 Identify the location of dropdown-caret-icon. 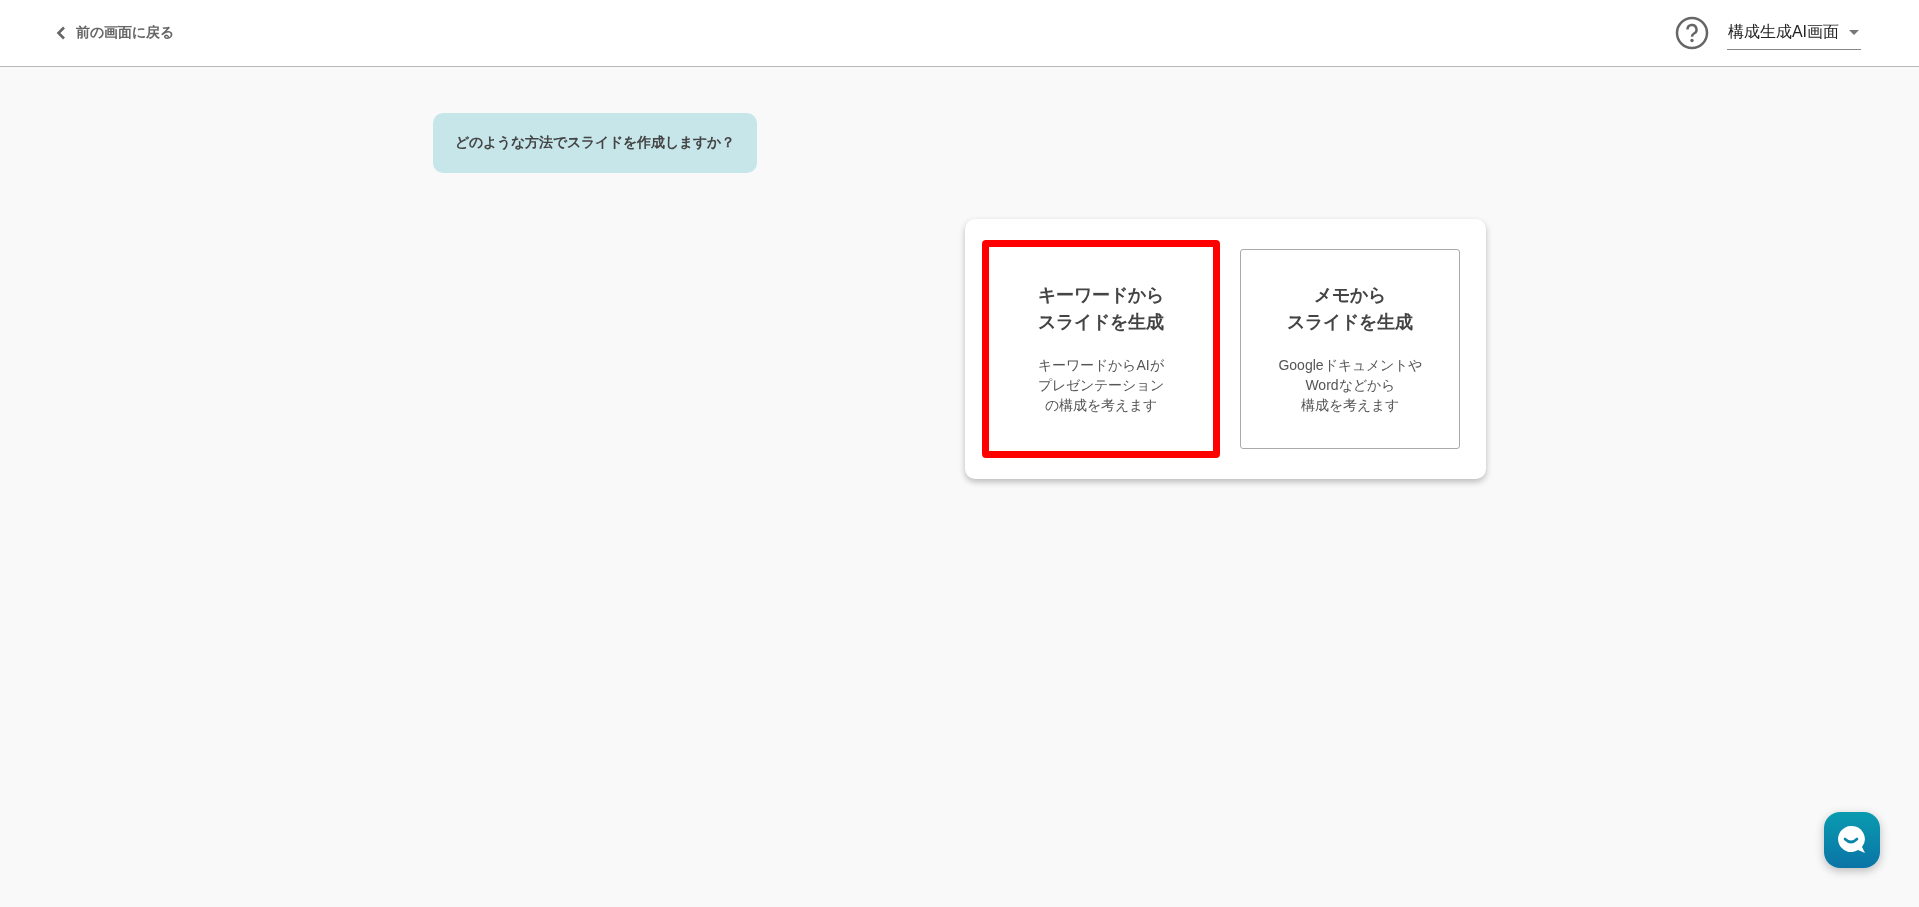
(1854, 32).